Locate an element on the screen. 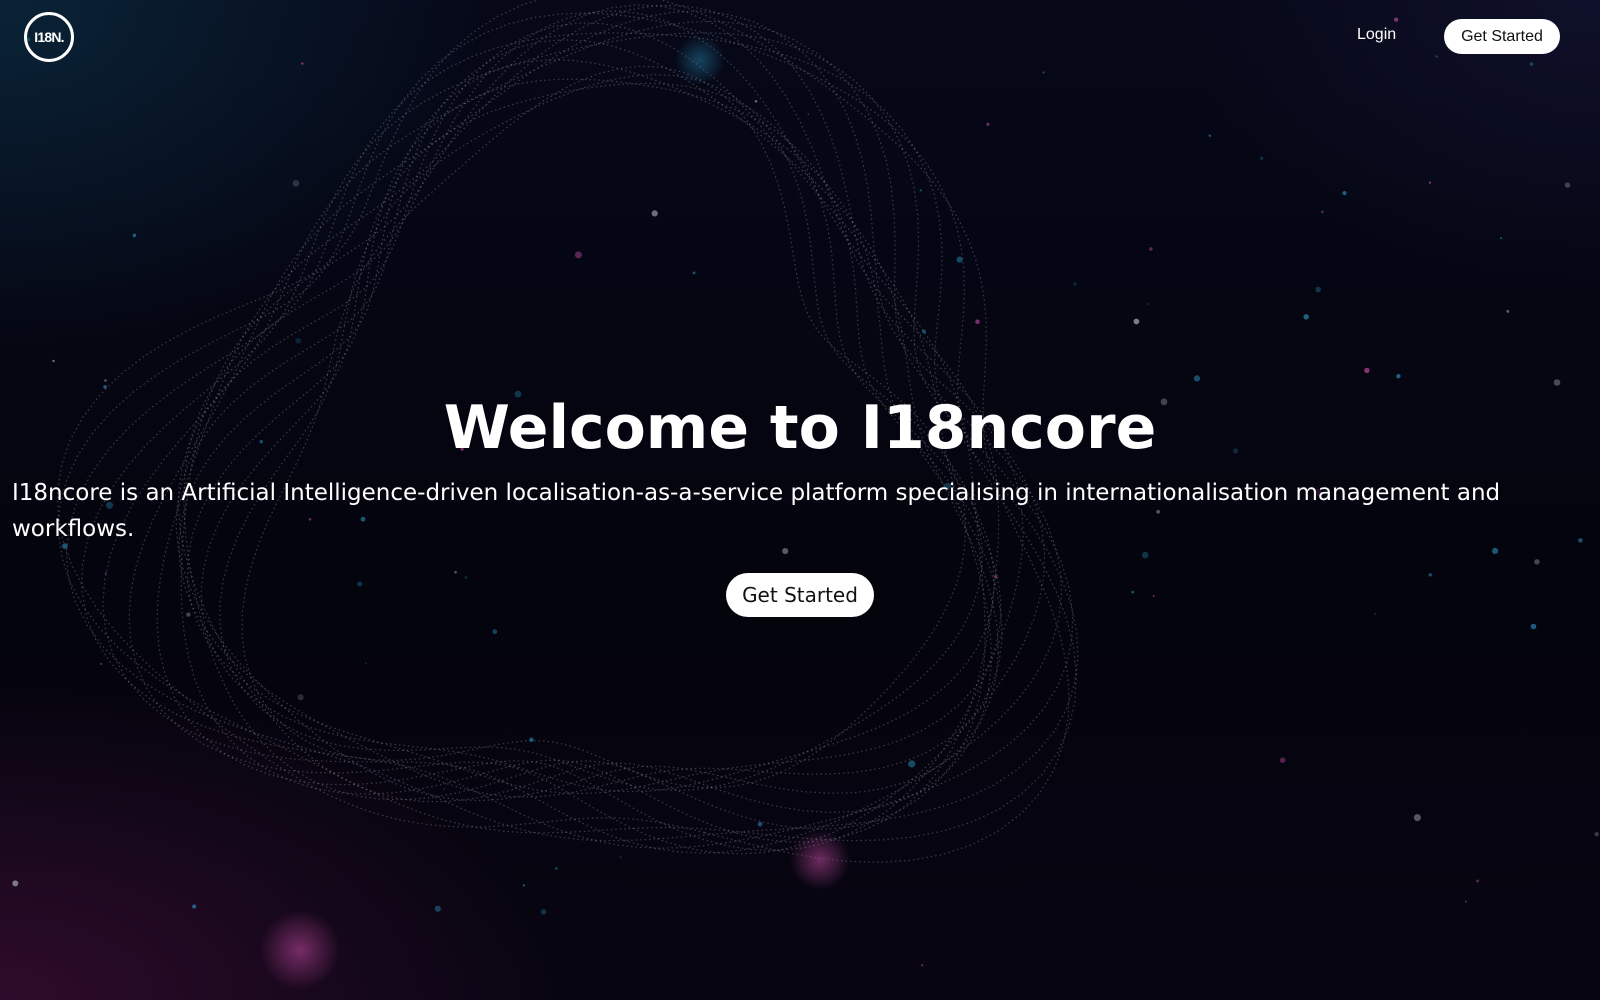 The height and width of the screenshot is (1000, 1600). hero-title: Welcome to I18ncore is located at coordinates (800, 428).